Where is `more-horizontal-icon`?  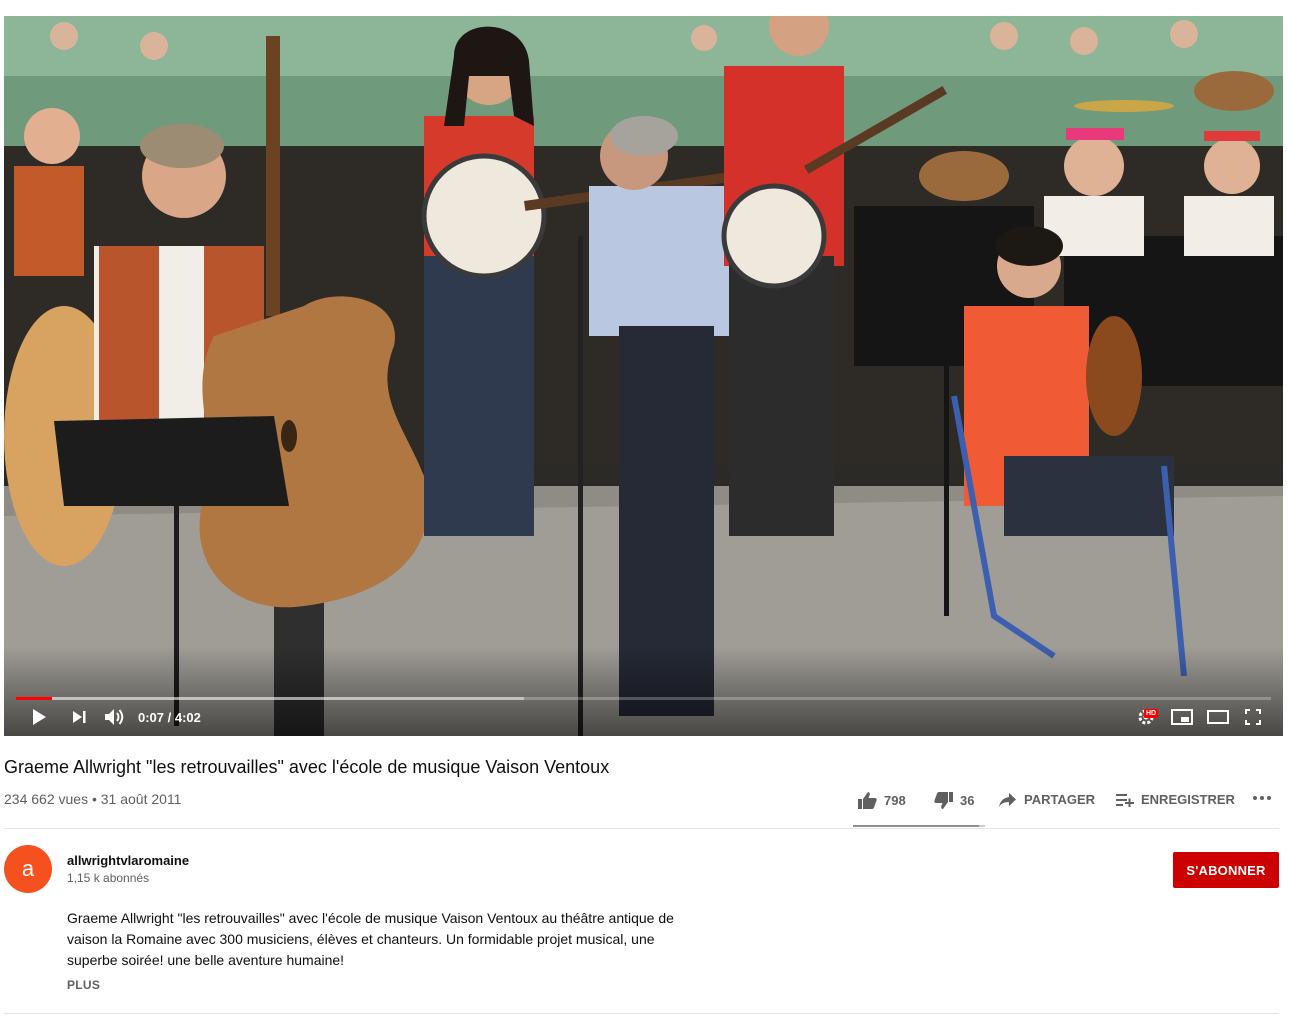
more-horizontal-icon is located at coordinates (1262, 798).